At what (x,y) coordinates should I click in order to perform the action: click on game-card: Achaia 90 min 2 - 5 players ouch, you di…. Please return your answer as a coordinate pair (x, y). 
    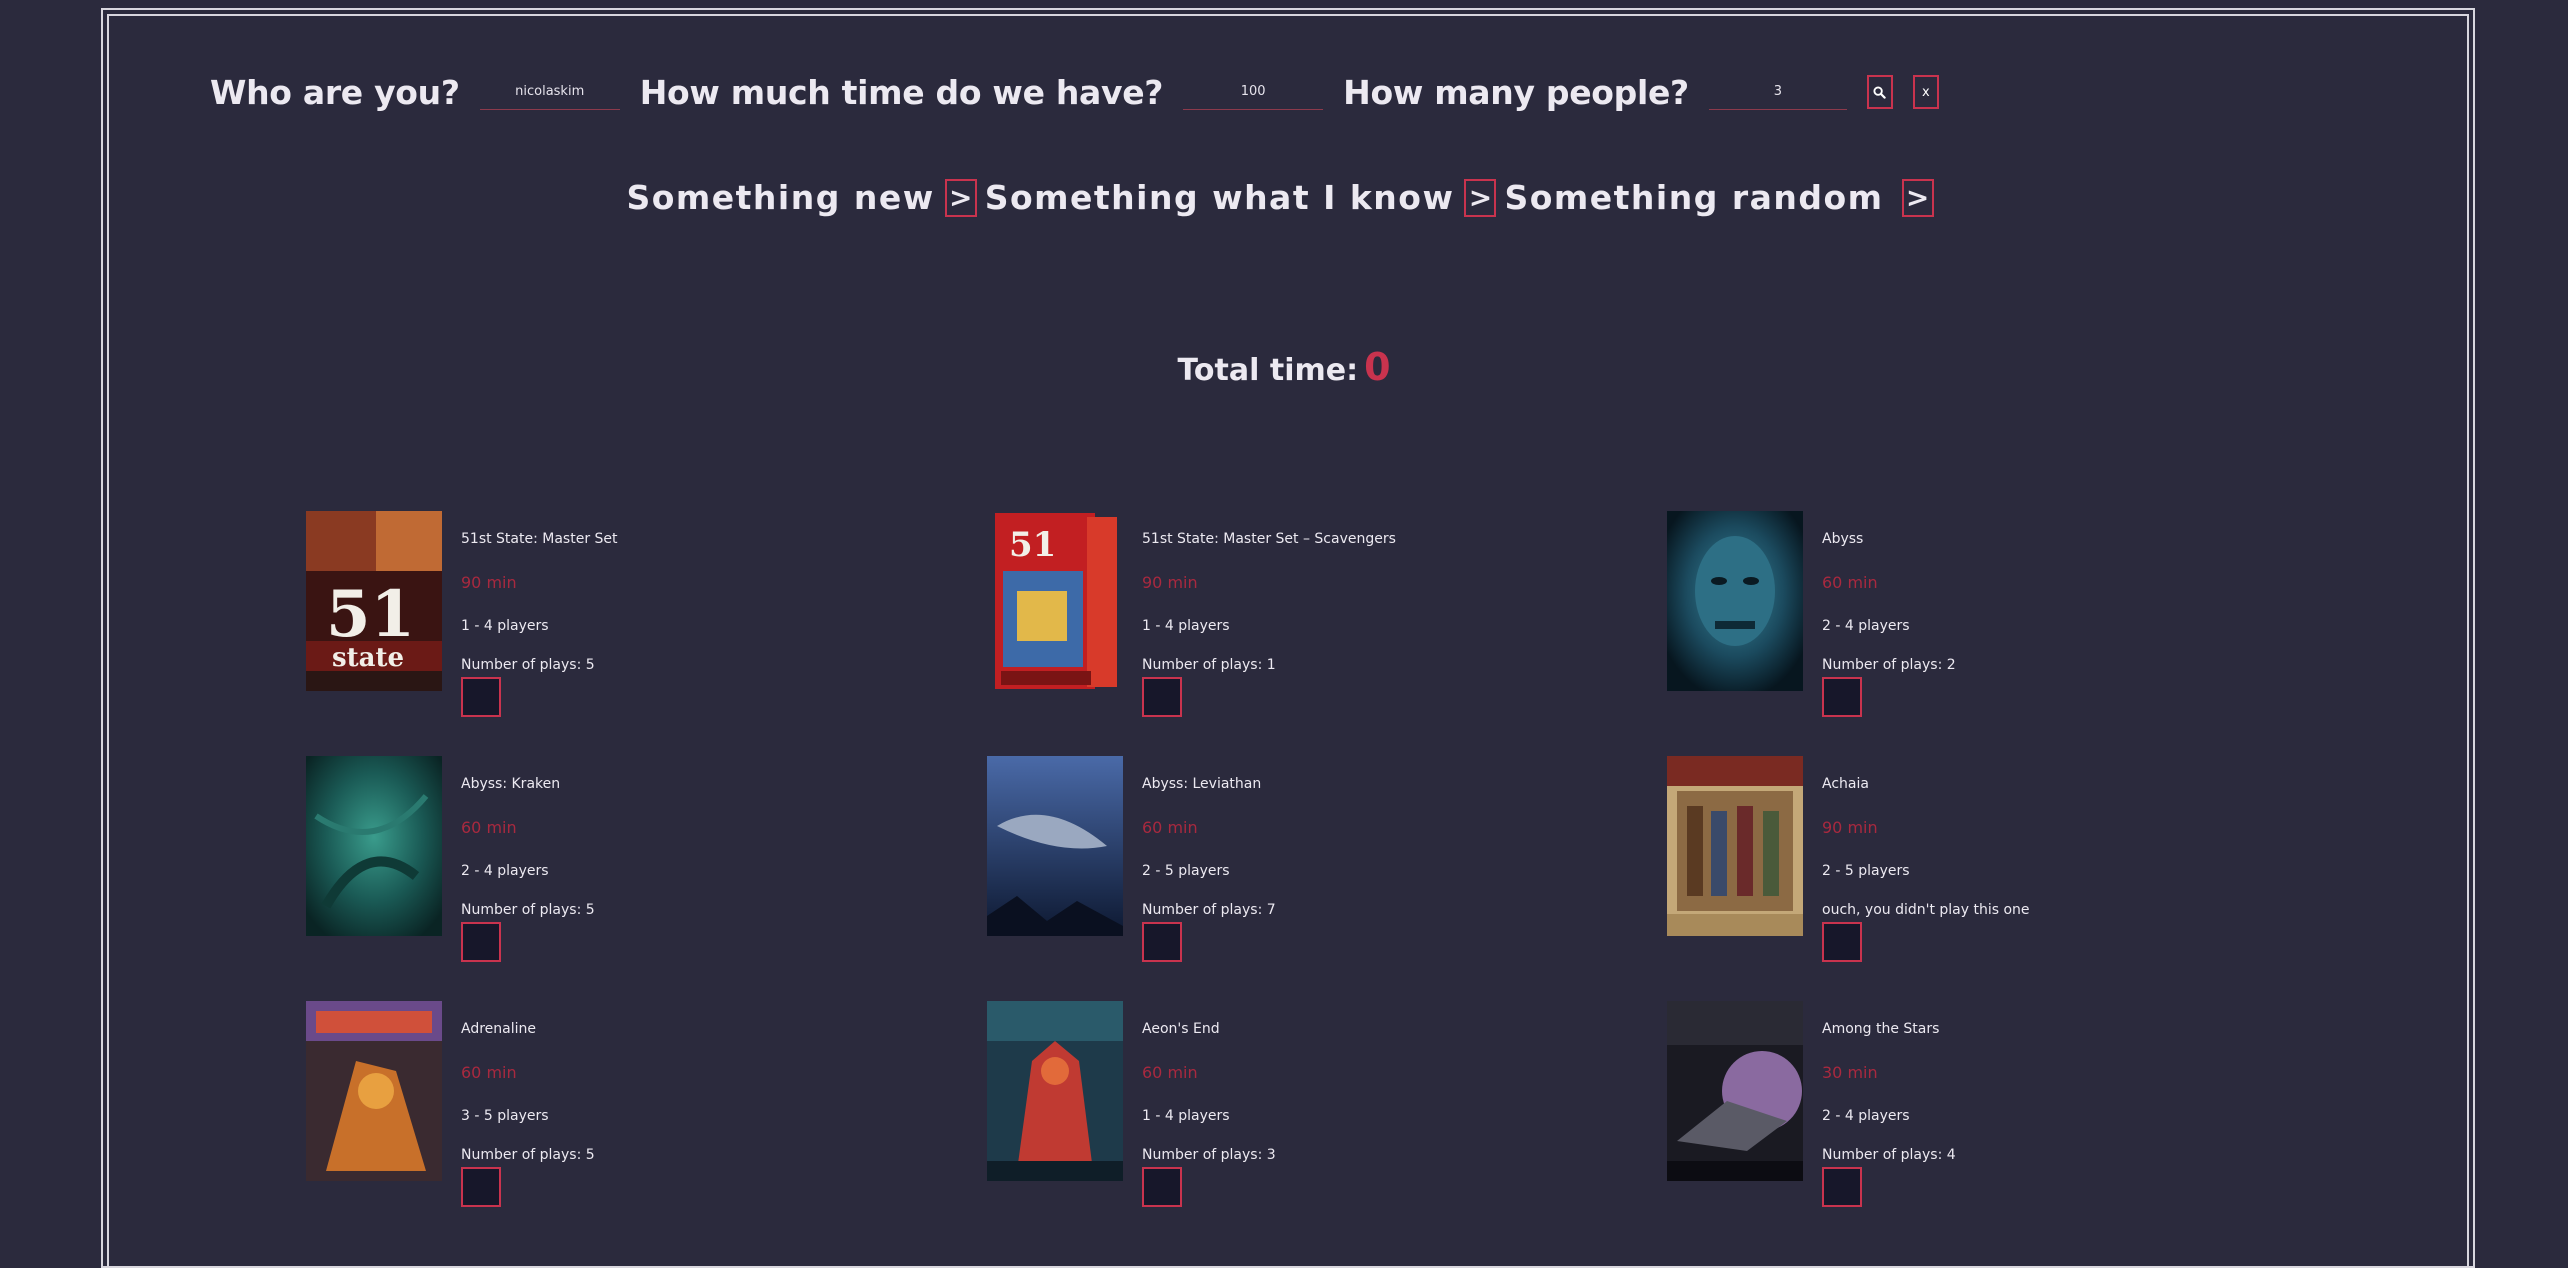
    Looking at the image, I should click on (1967, 866).